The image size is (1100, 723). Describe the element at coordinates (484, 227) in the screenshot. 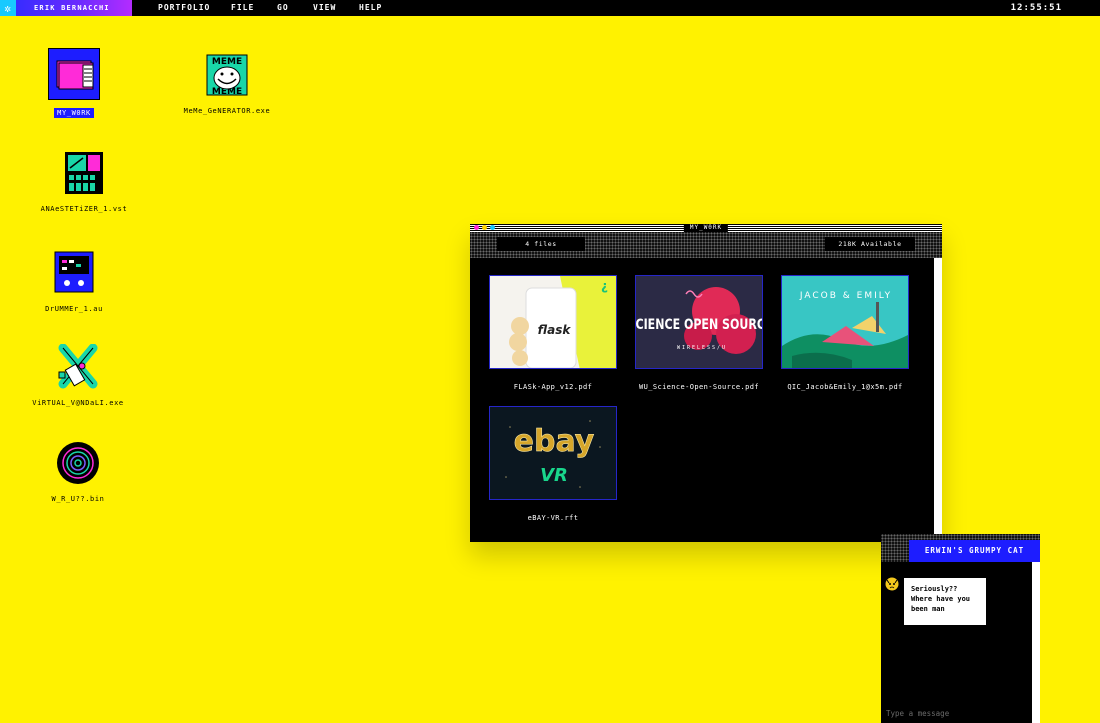

I see `minimize-window-button` at that location.